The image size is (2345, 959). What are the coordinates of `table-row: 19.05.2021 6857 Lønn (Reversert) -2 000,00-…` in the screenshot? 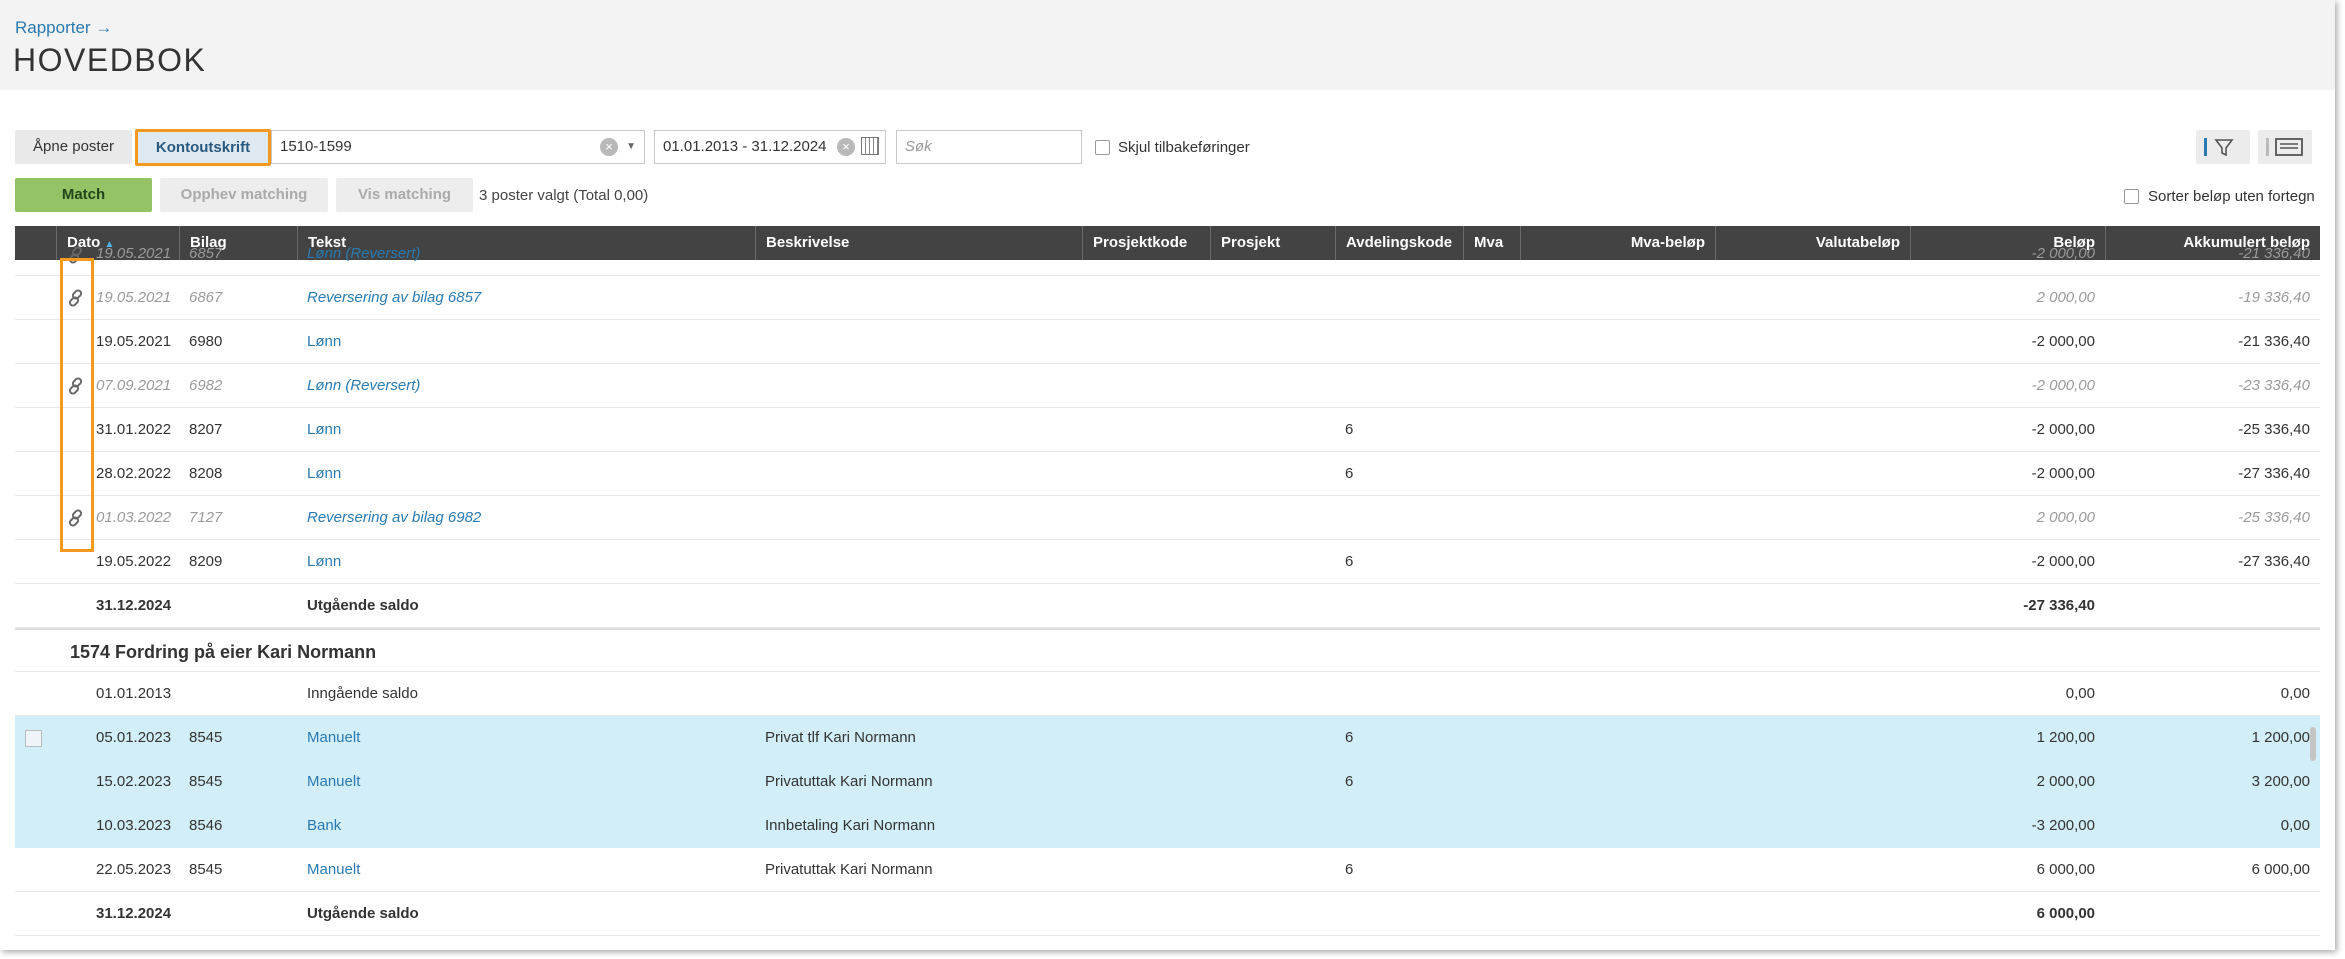 It's located at (1167, 260).